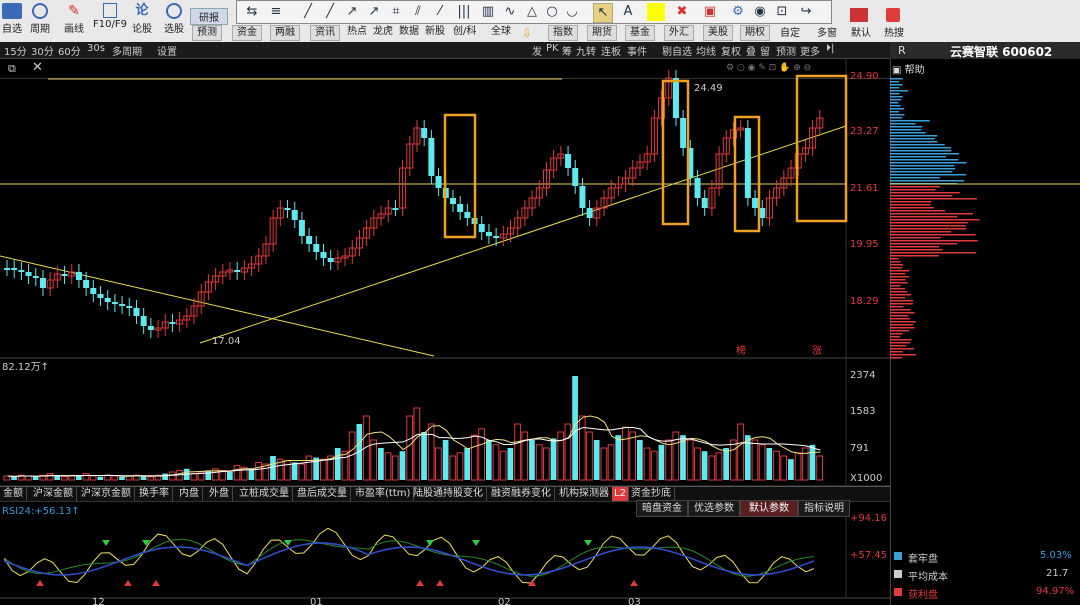  Describe the element at coordinates (325, 33) in the screenshot. I see `tab-news: 资讯` at that location.